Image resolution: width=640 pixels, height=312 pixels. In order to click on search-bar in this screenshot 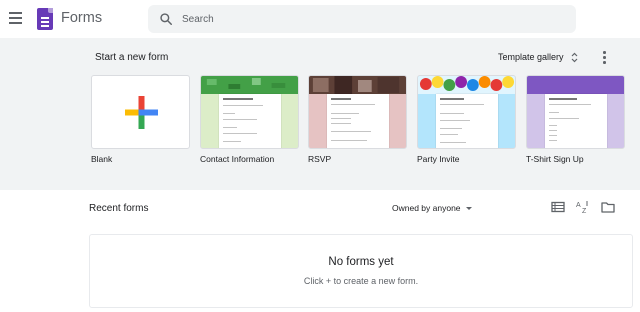, I will do `click(362, 19)`.